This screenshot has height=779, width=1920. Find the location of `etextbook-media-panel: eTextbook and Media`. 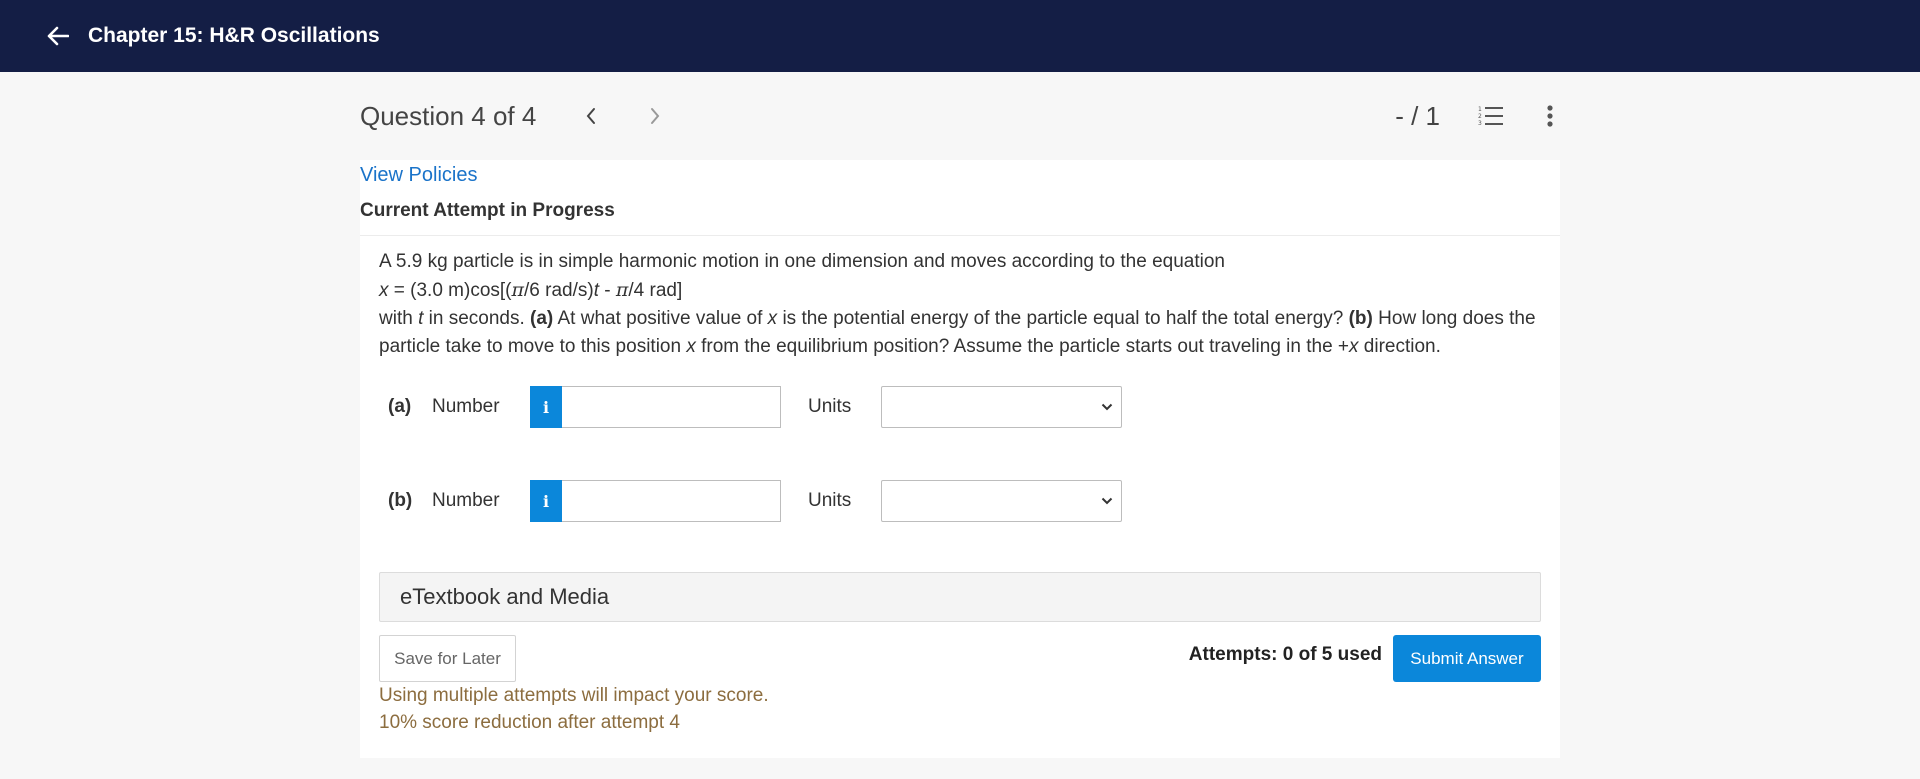

etextbook-media-panel: eTextbook and Media is located at coordinates (960, 597).